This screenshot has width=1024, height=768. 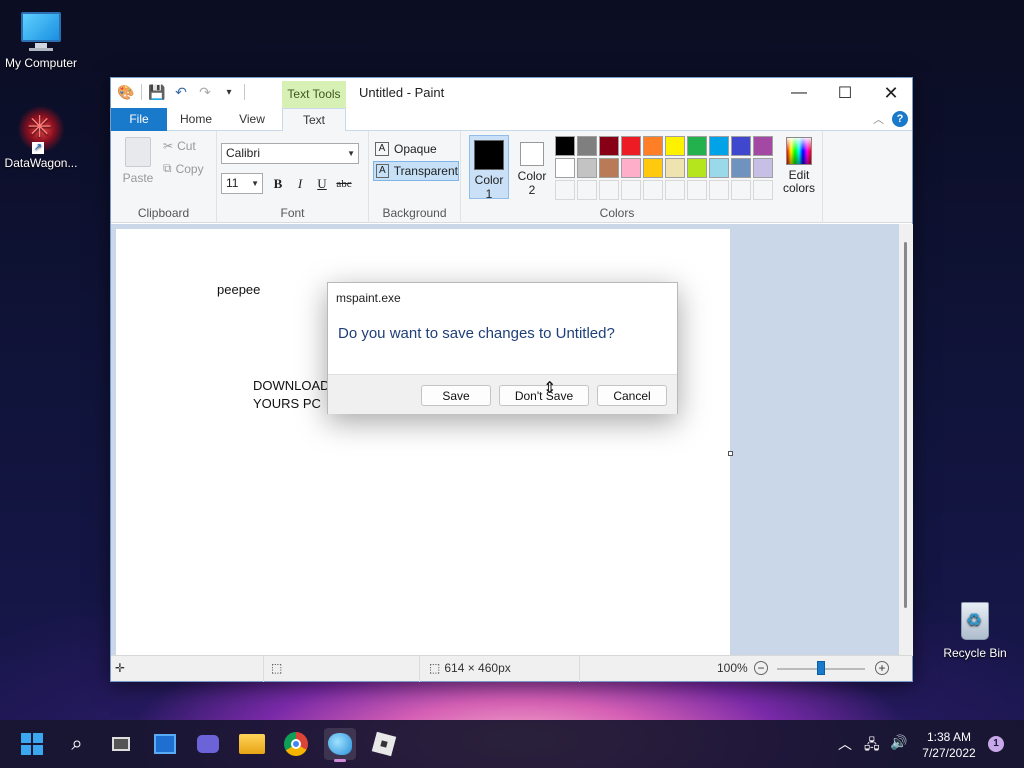 What do you see at coordinates (761, 668) in the screenshot?
I see `zoom-out-button: −` at bounding box center [761, 668].